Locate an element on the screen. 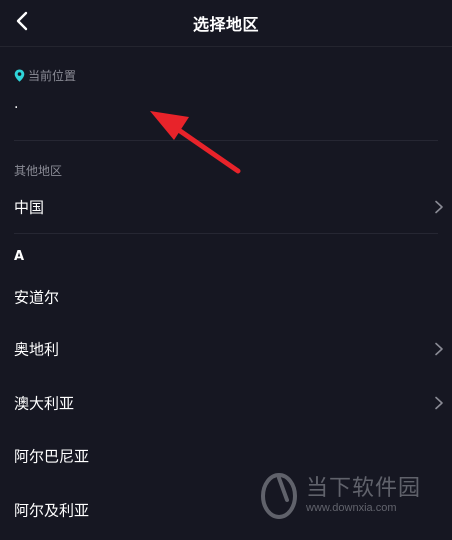  region-row-australia: 澳大利亚 is located at coordinates (226, 403).